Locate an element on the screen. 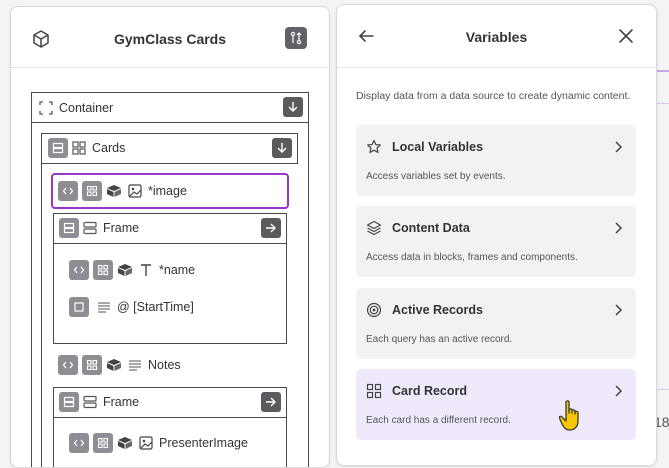 This screenshot has height=468, width=669. layers-panel-header: GymClass Cards is located at coordinates (170, 37).